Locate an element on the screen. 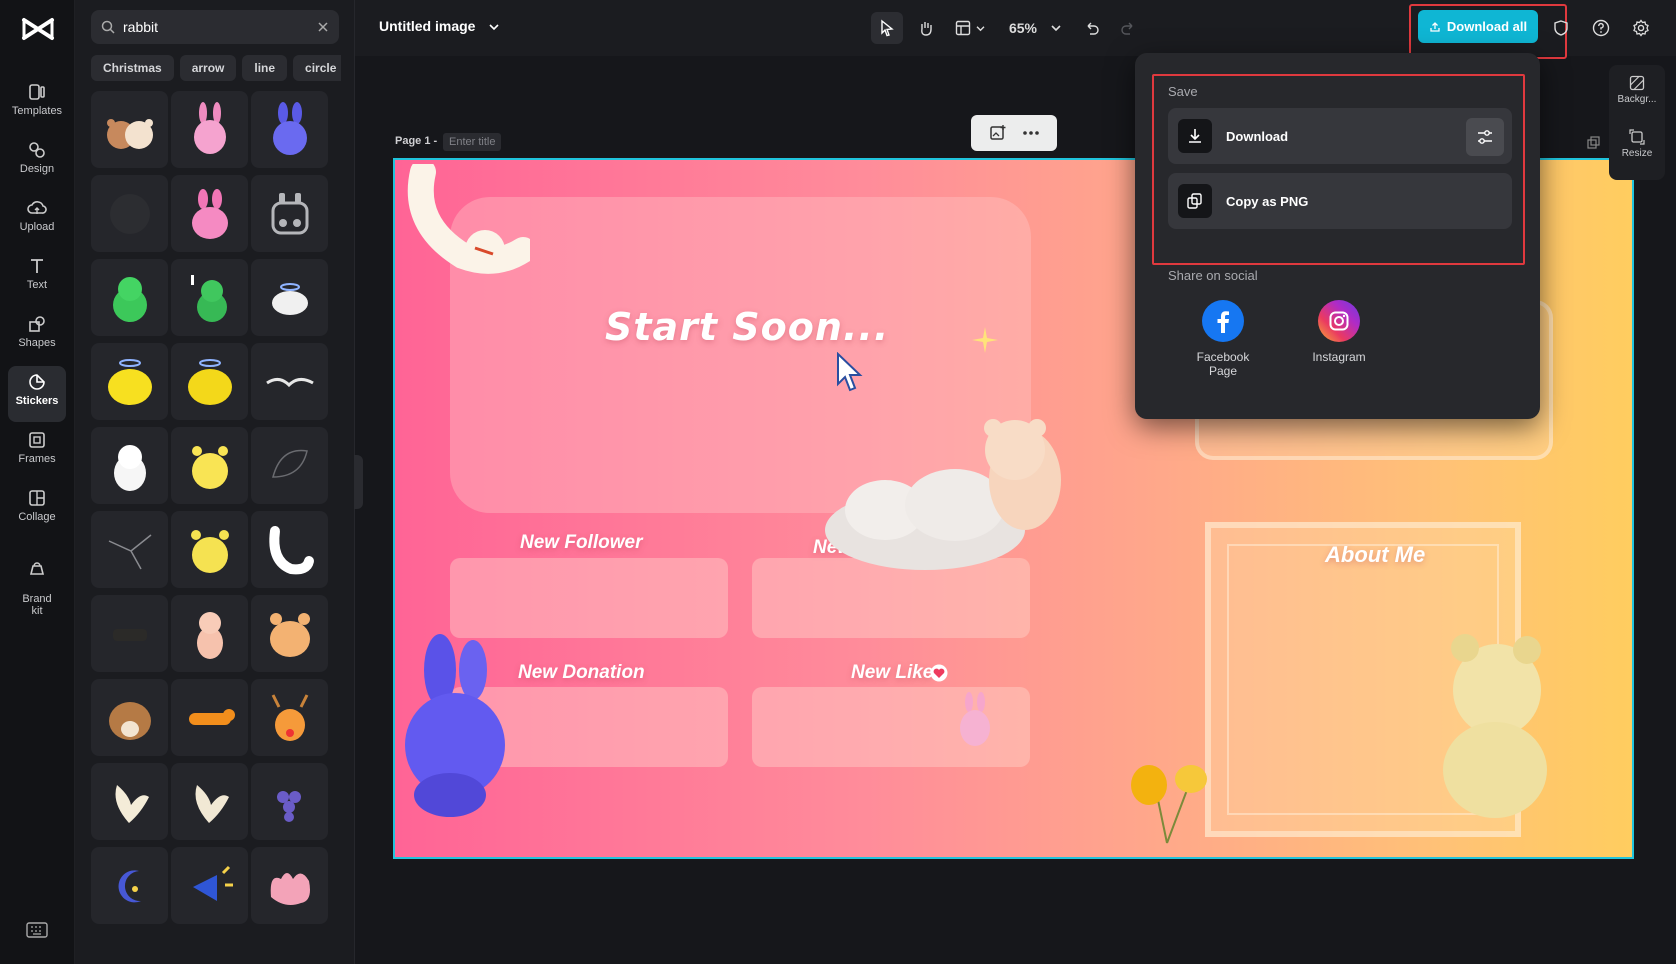 This screenshot has width=1676, height=964. pink-blob-sticker-icon is located at coordinates (290, 886).